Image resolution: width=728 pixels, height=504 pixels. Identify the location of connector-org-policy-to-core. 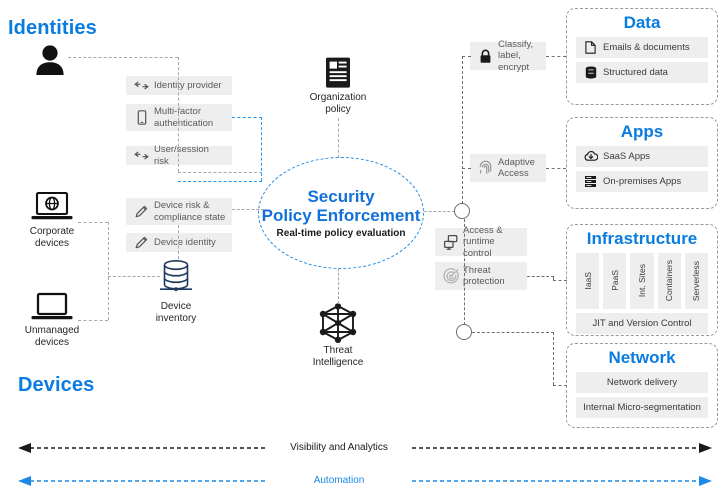
(338, 138).